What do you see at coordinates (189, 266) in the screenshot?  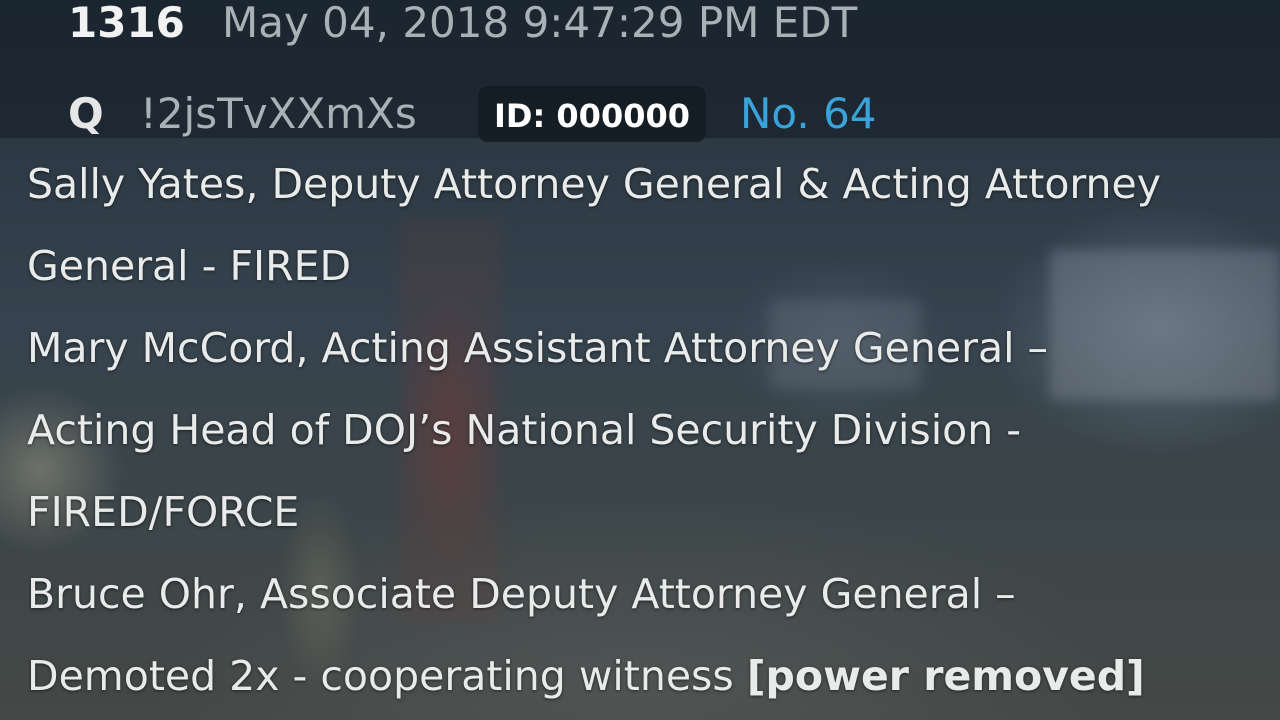 I see `post-body-line: General - FIRED` at bounding box center [189, 266].